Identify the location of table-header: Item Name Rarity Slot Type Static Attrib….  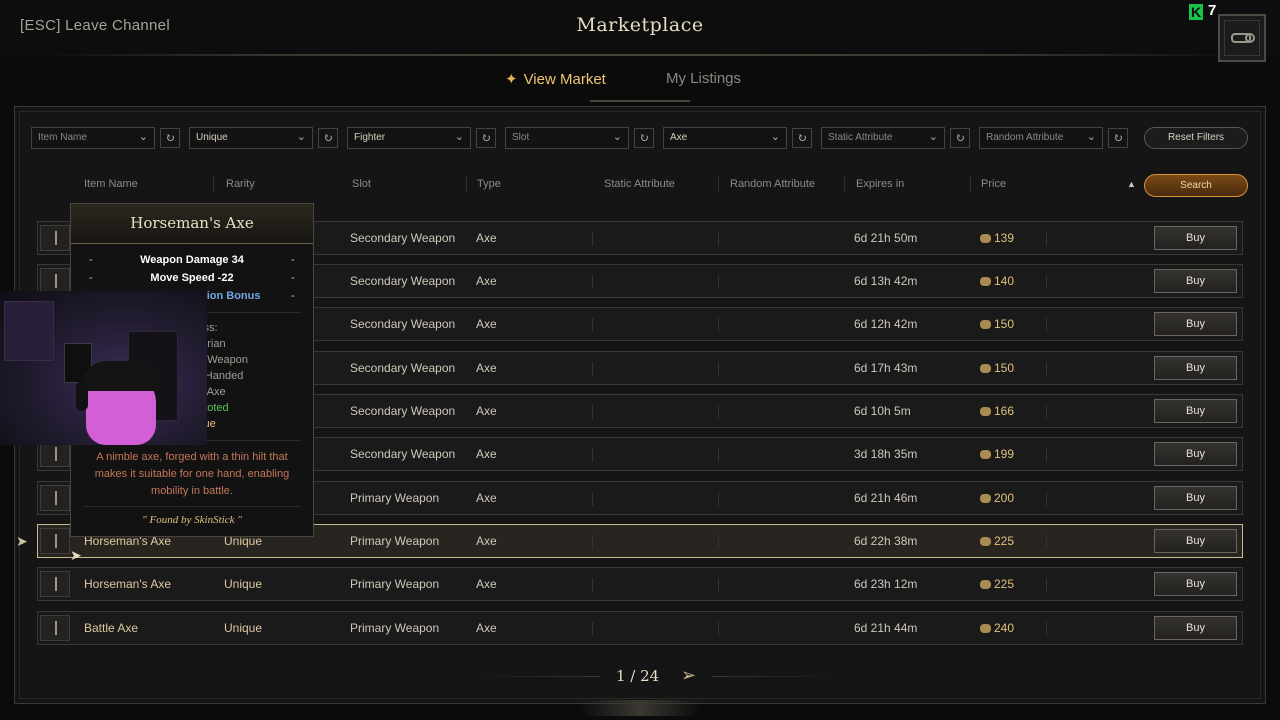
(640, 185).